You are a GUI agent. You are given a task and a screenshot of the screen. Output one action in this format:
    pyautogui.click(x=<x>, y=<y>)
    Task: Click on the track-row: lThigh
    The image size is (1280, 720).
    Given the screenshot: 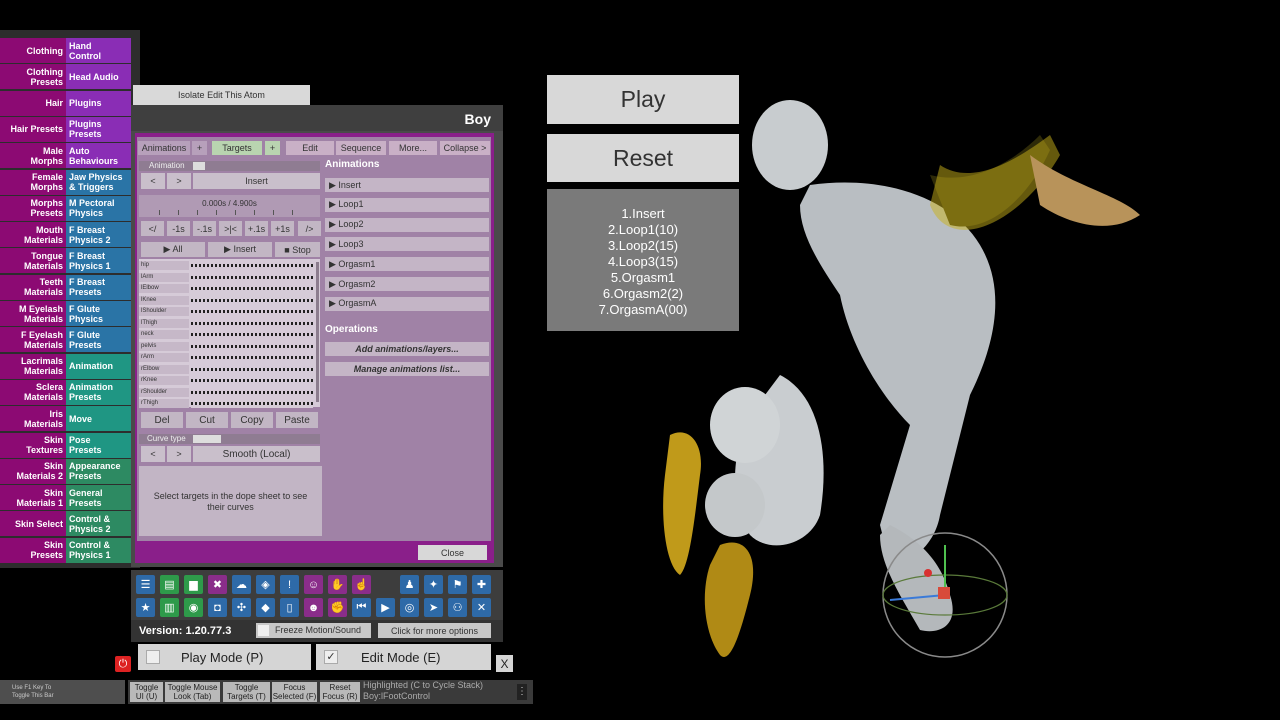 What is the action you would take?
    pyautogui.click(x=227, y=323)
    